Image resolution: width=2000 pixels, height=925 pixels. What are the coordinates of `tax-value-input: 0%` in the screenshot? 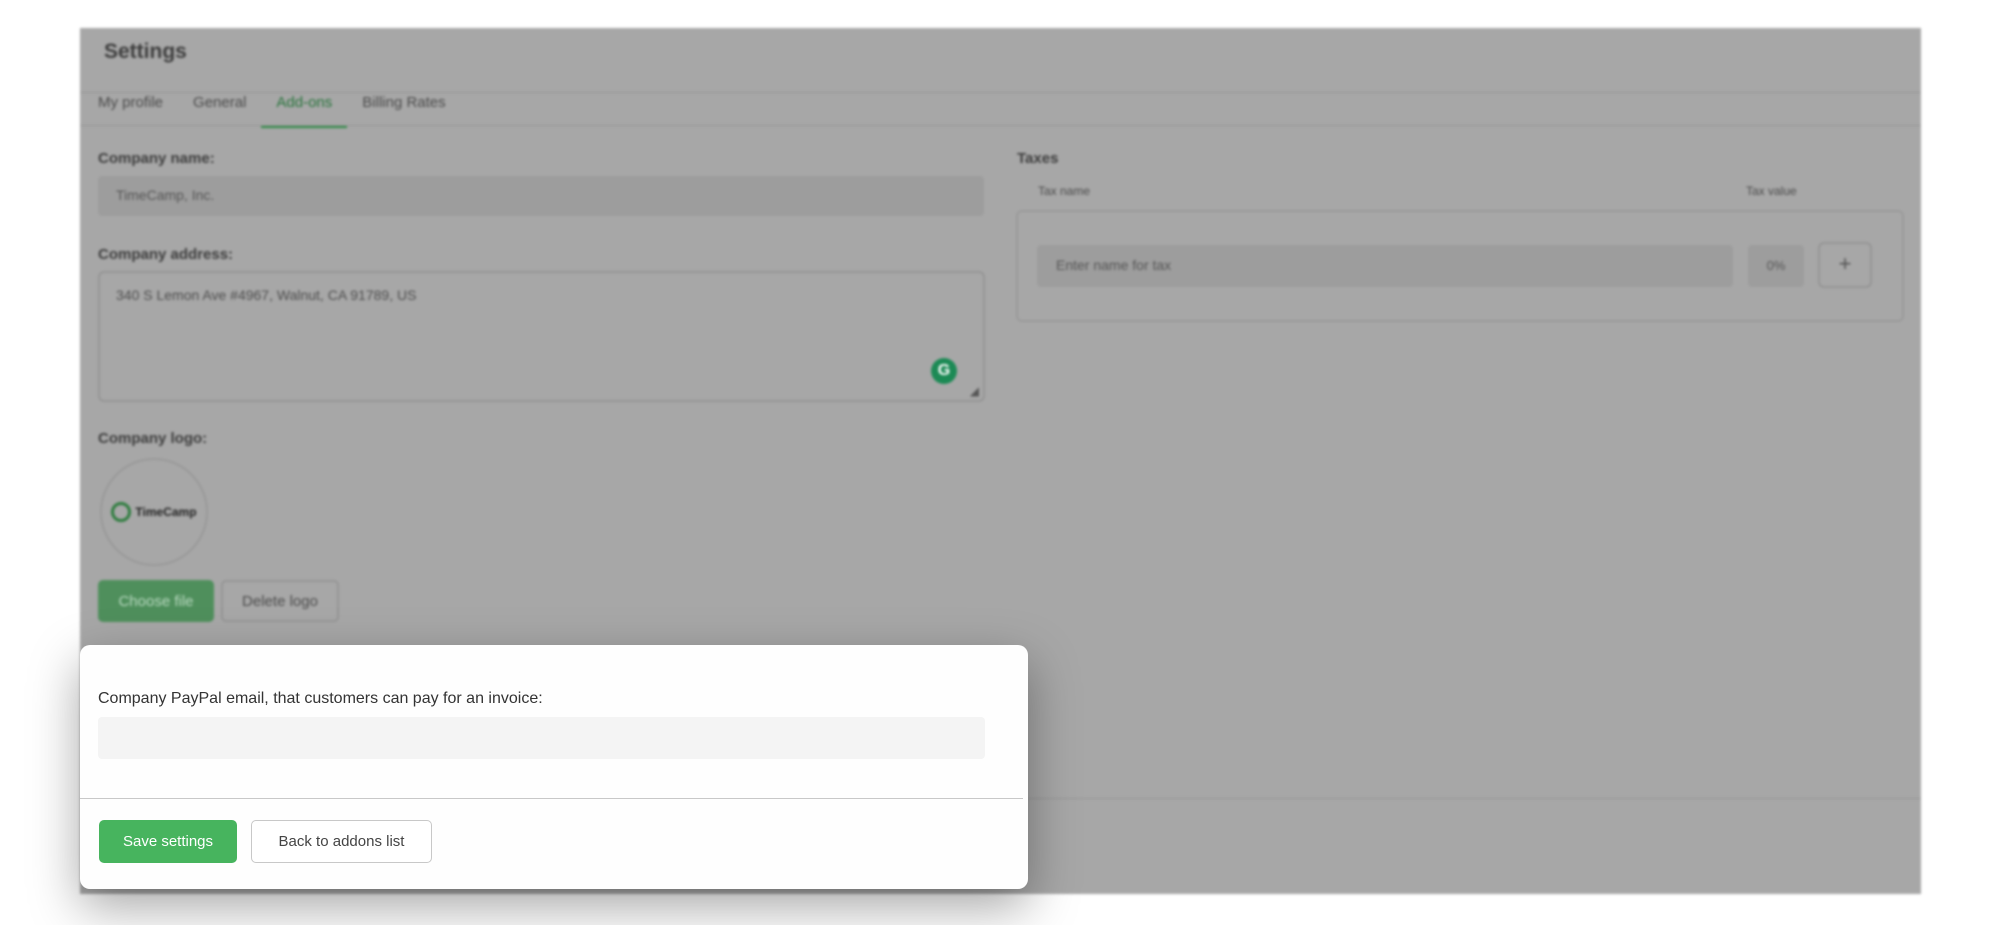 It's located at (1776, 266).